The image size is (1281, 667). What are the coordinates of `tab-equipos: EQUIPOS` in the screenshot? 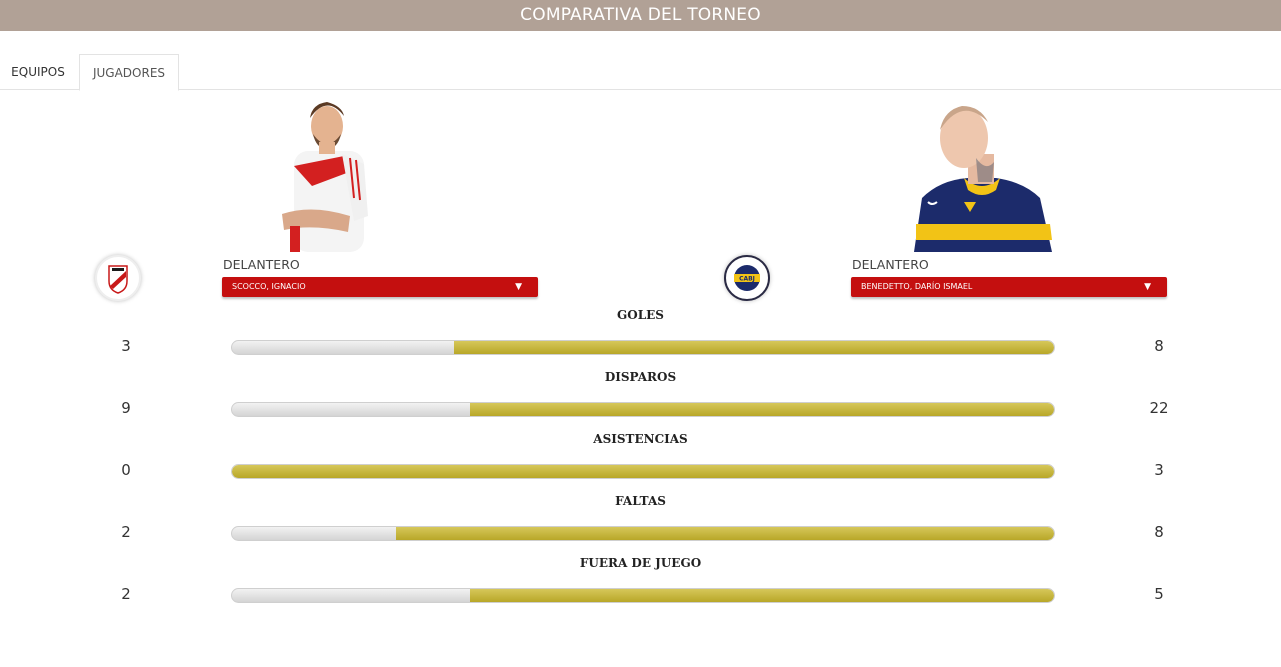 It's located at (38, 72).